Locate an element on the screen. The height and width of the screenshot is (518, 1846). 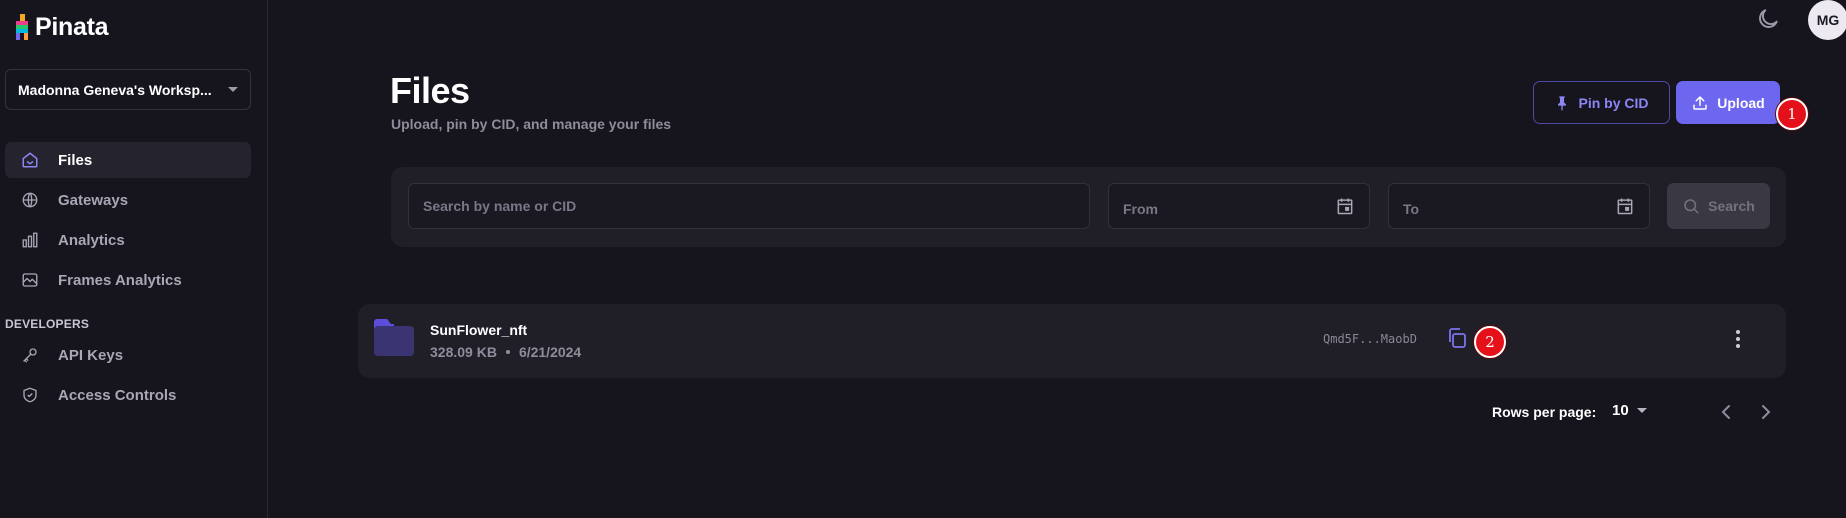
page-title: Files is located at coordinates (430, 90).